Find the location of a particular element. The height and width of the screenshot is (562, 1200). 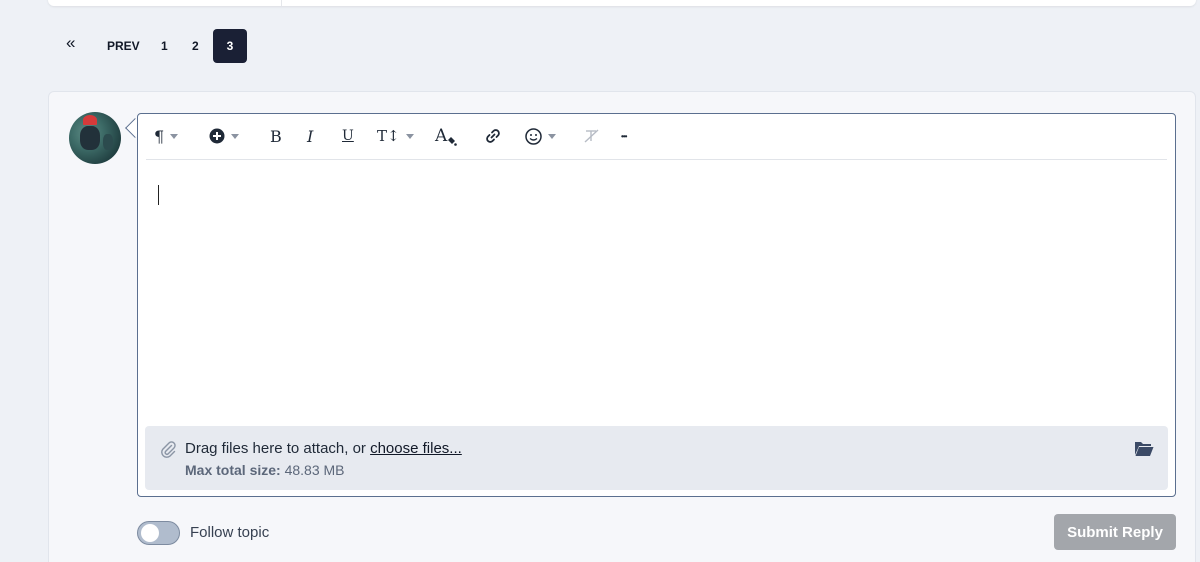

bold-button: B is located at coordinates (276, 136).